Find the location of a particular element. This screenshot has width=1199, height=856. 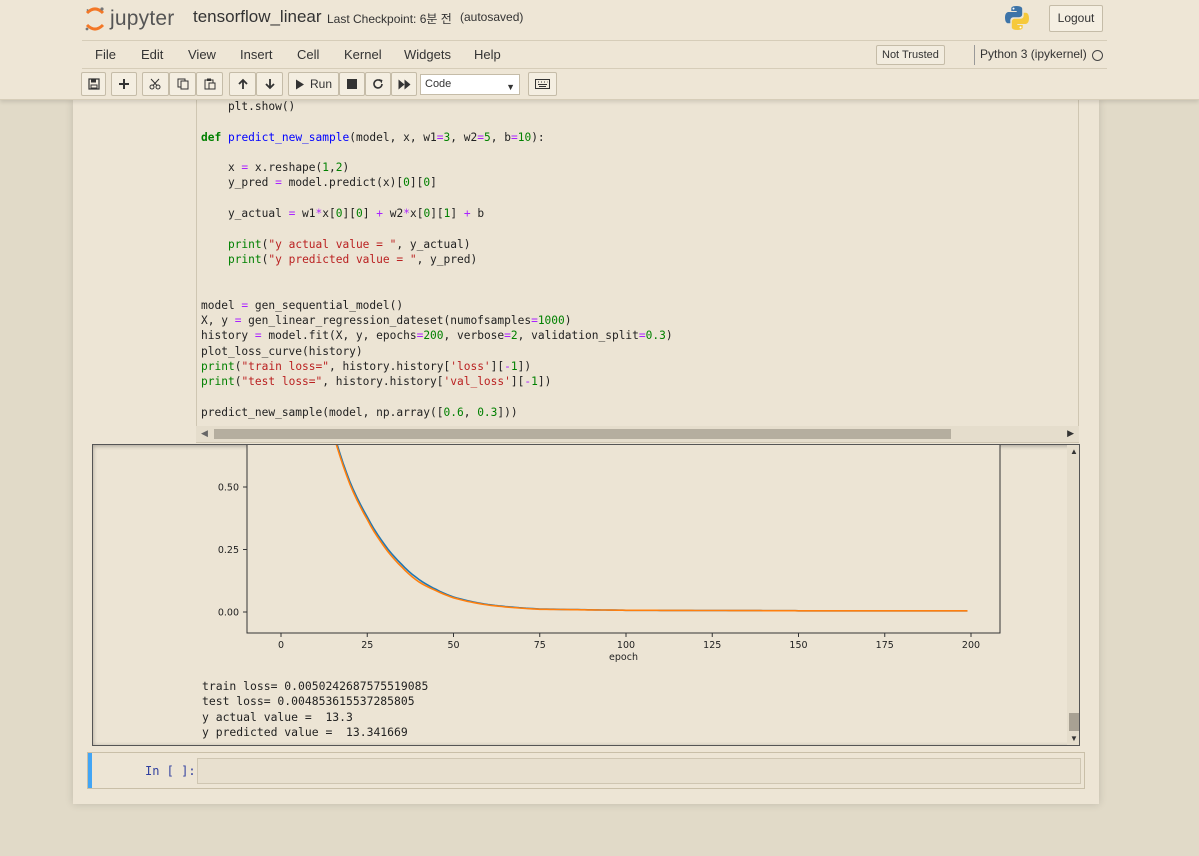

menu-cell: Cell is located at coordinates (308, 54).